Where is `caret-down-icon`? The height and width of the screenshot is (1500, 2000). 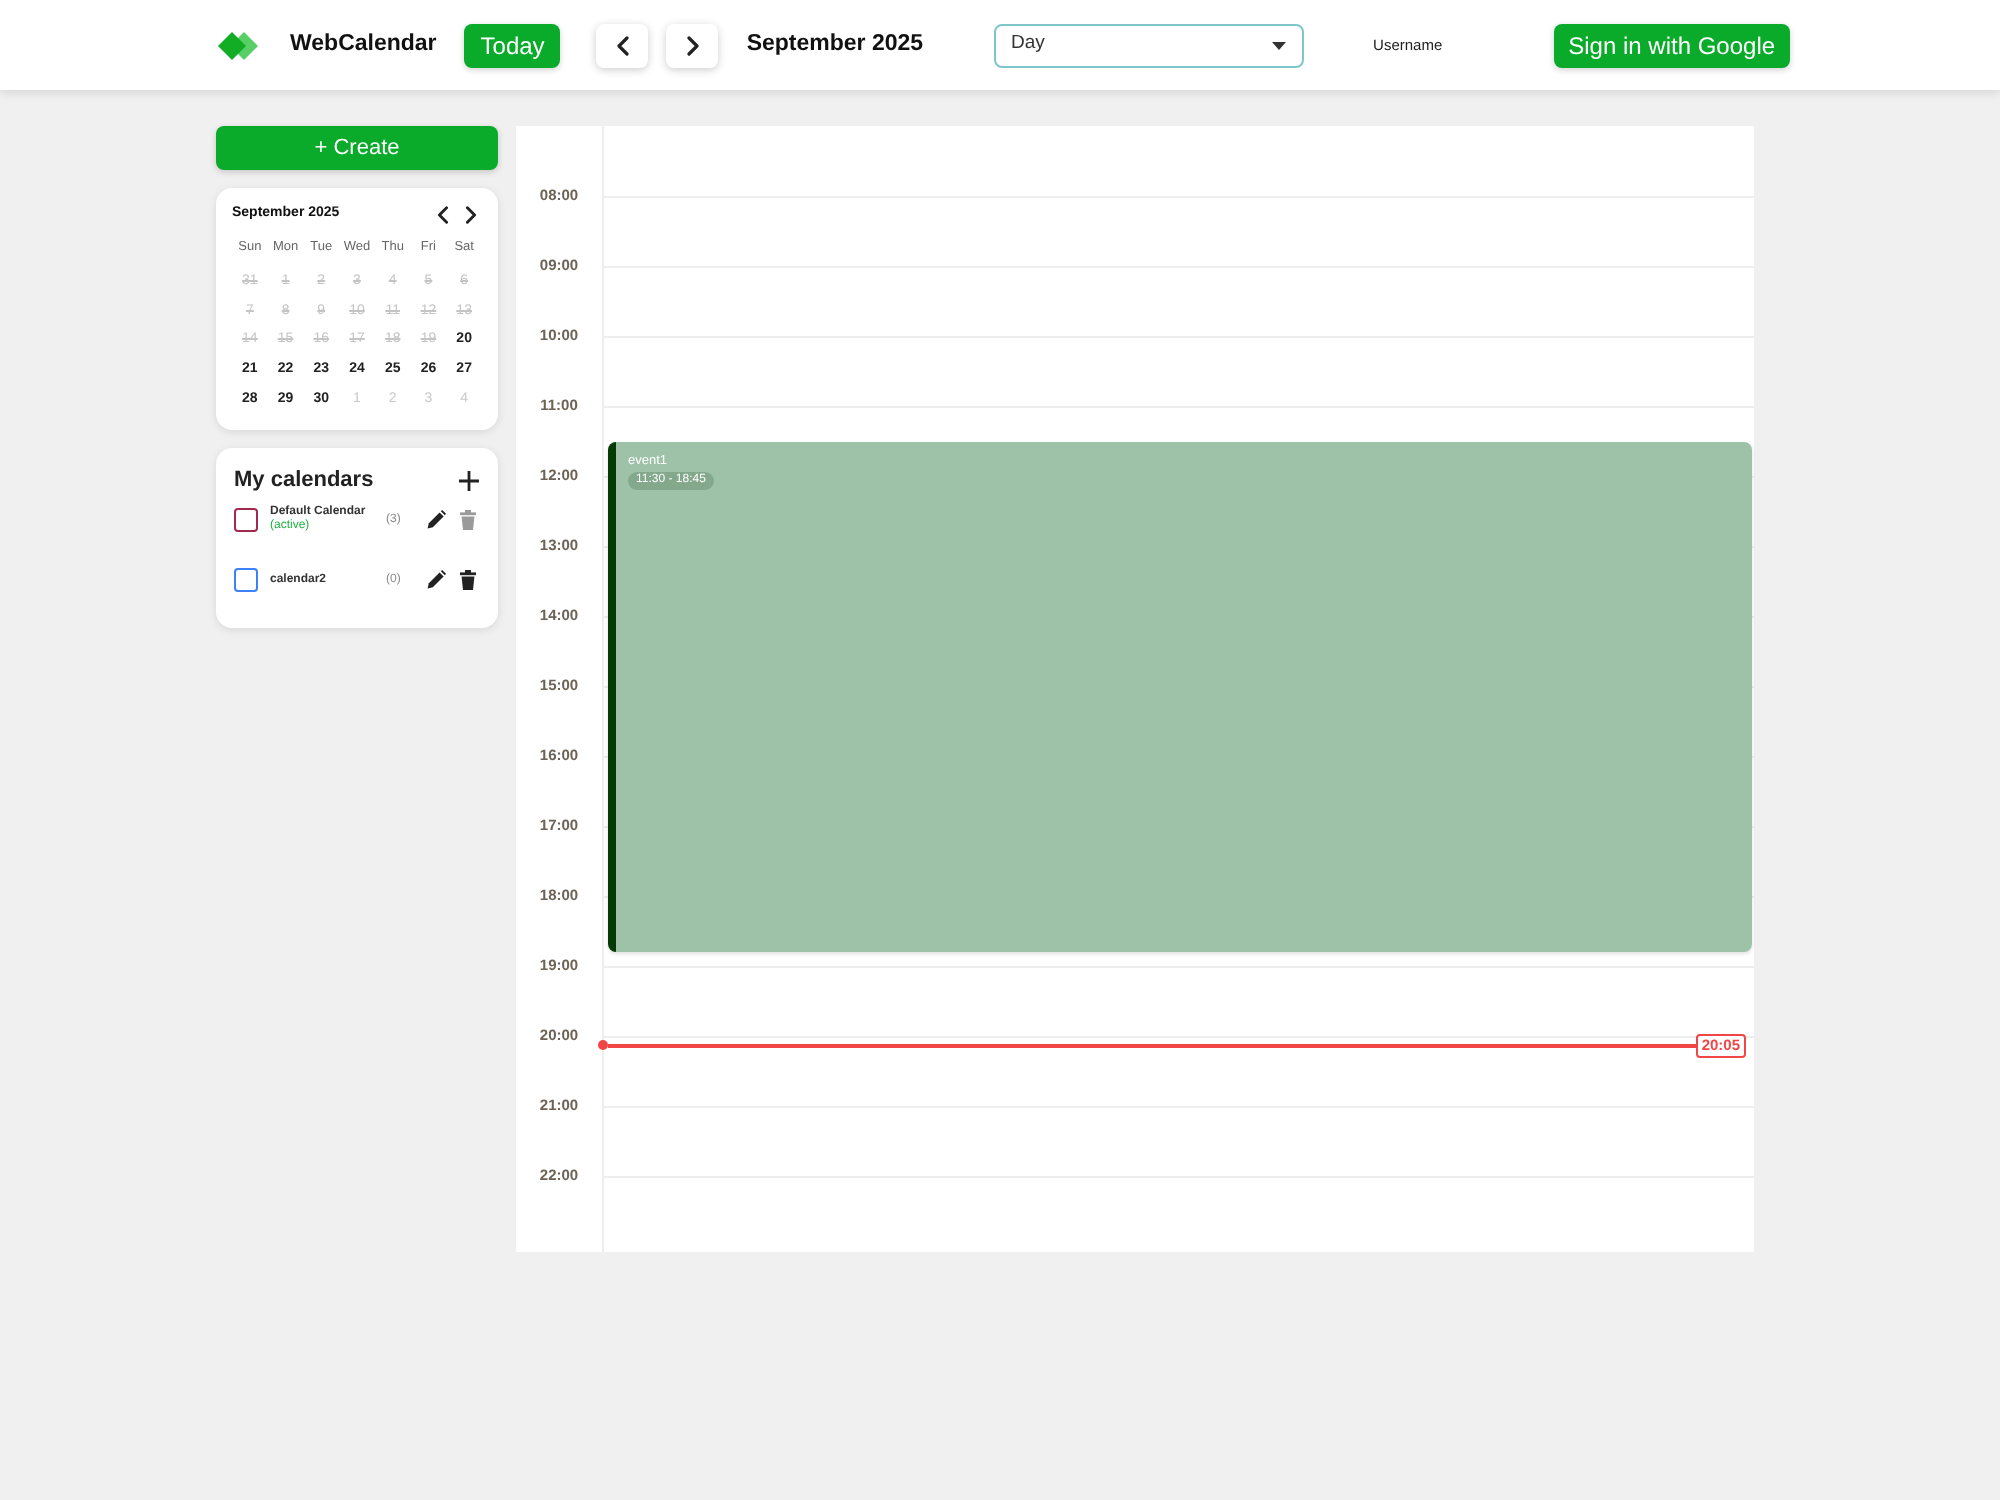
caret-down-icon is located at coordinates (1278, 45).